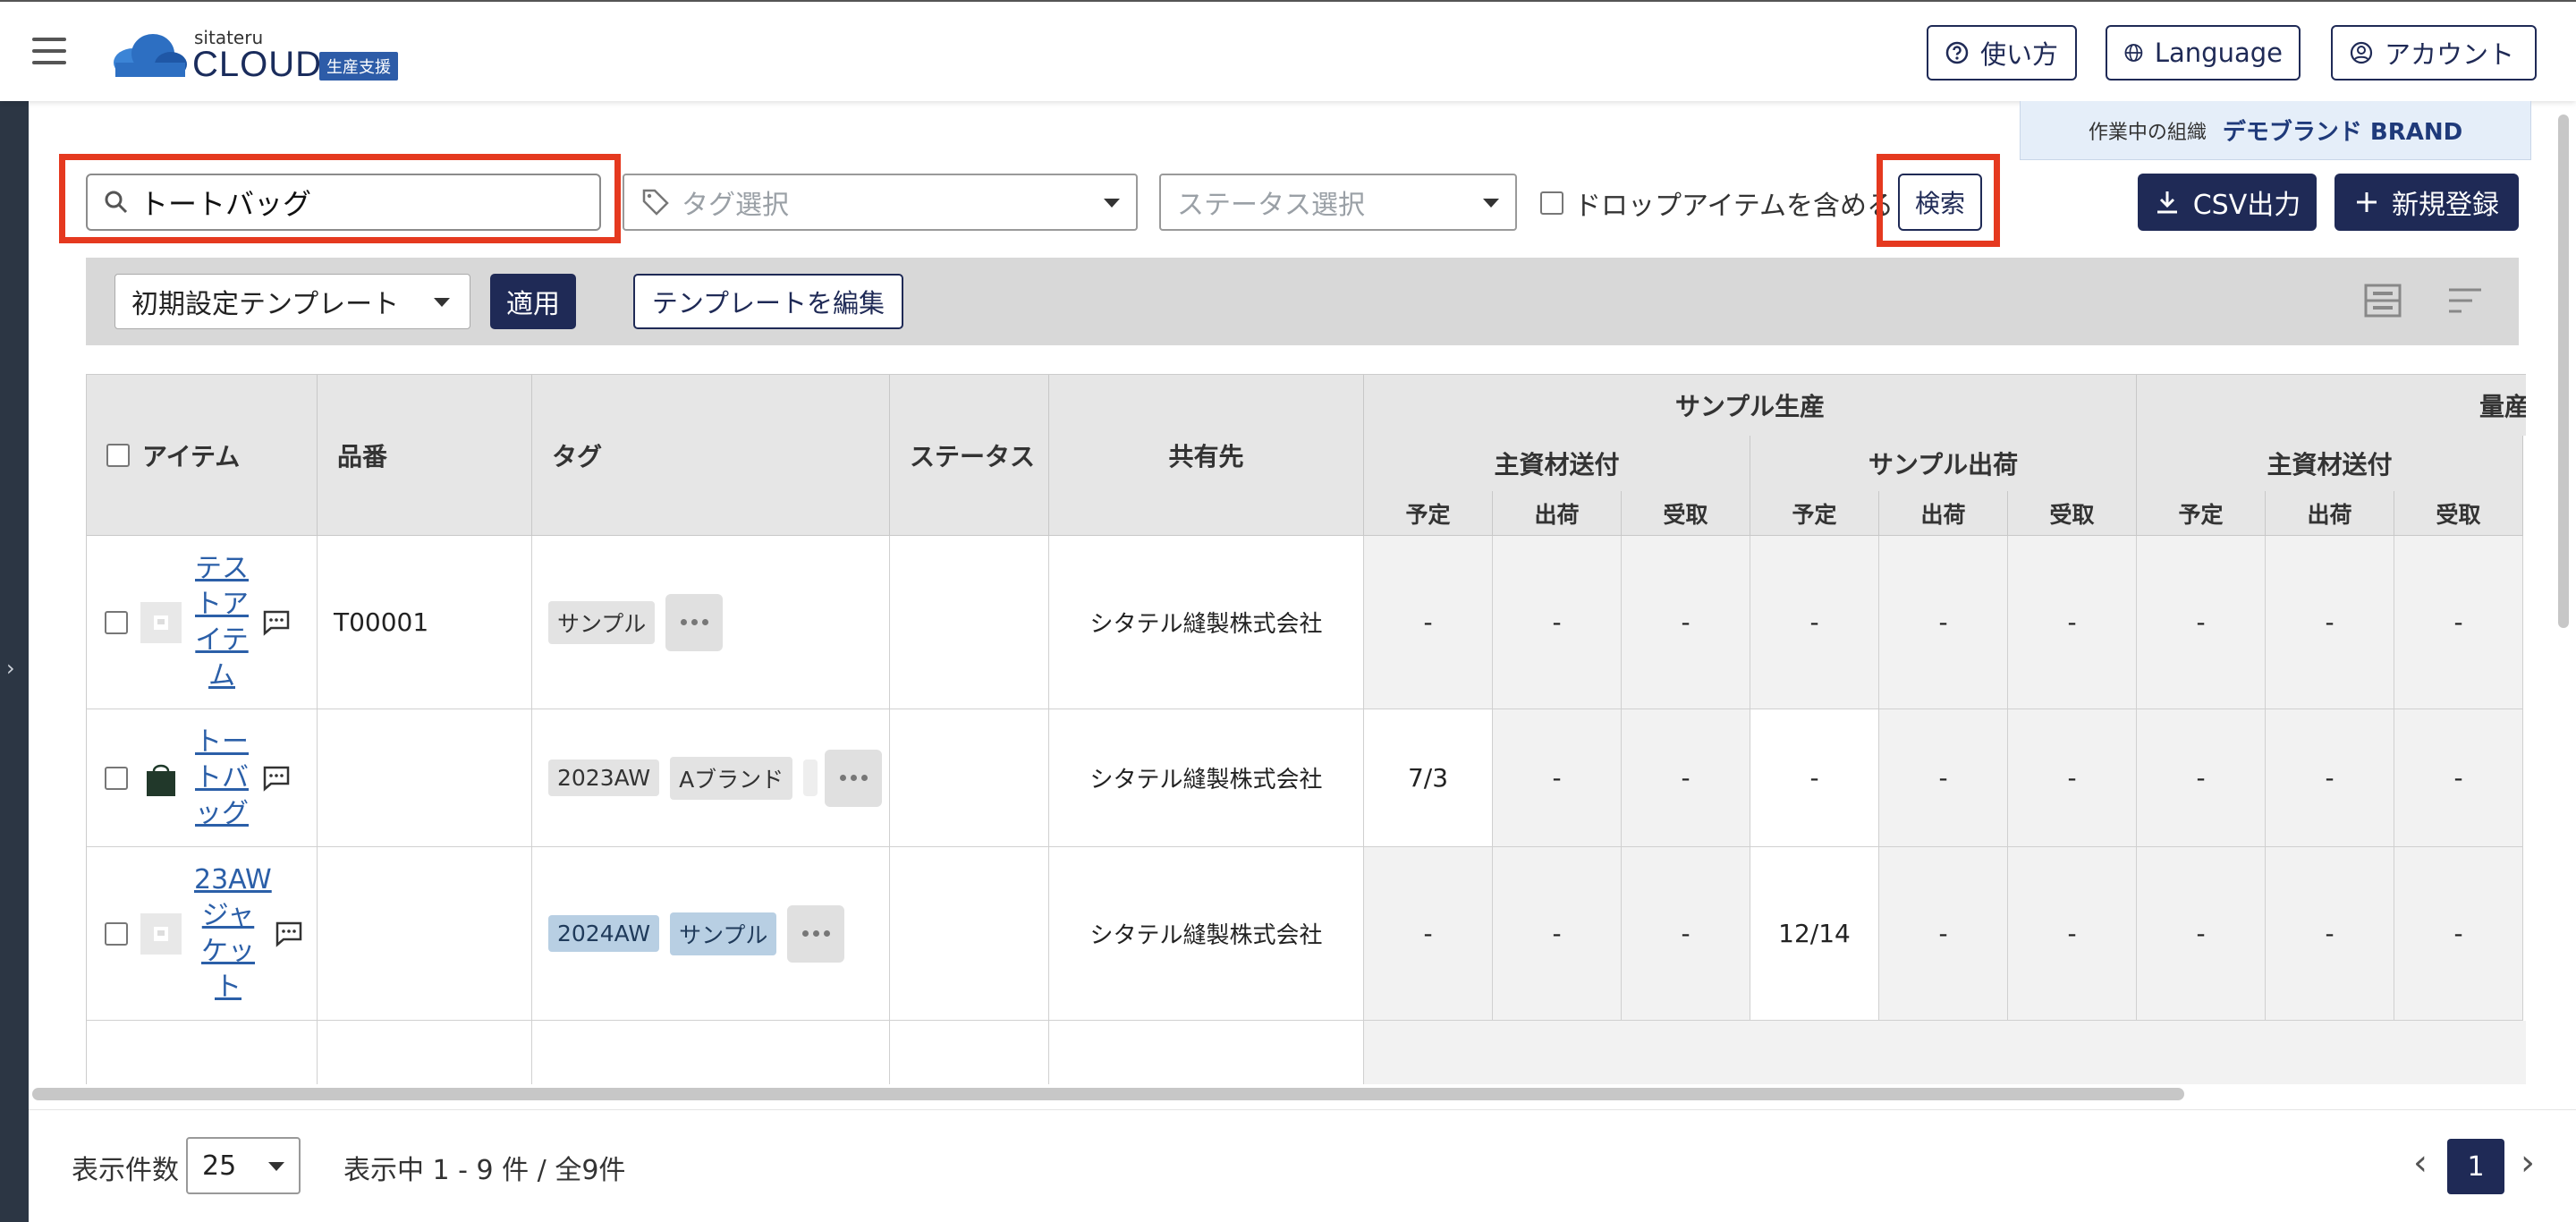 The width and height of the screenshot is (2576, 1222). I want to click on group-header-sample: サンプル生産, so click(1750, 405).